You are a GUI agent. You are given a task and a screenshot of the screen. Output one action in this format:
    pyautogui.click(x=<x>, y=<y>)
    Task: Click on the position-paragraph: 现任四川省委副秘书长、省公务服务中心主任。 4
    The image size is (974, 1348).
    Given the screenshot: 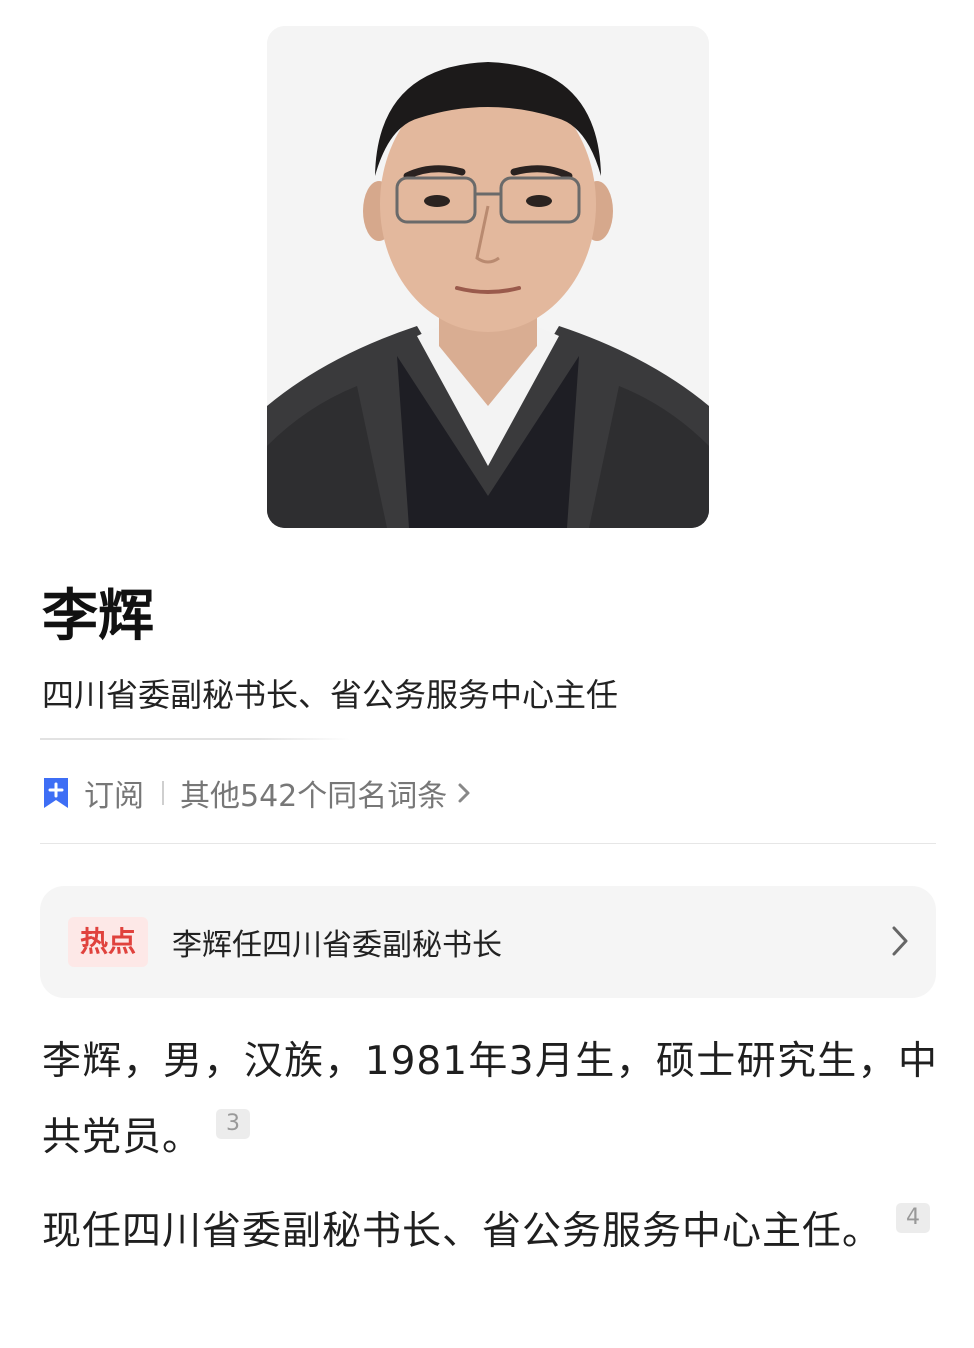 What is the action you would take?
    pyautogui.click(x=490, y=1232)
    